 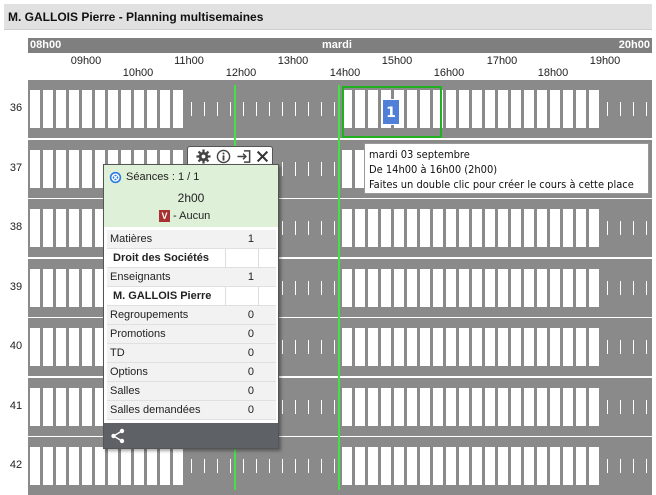 What do you see at coordinates (191, 277) in the screenshot?
I see `popup-count-row: Enseignants 1` at bounding box center [191, 277].